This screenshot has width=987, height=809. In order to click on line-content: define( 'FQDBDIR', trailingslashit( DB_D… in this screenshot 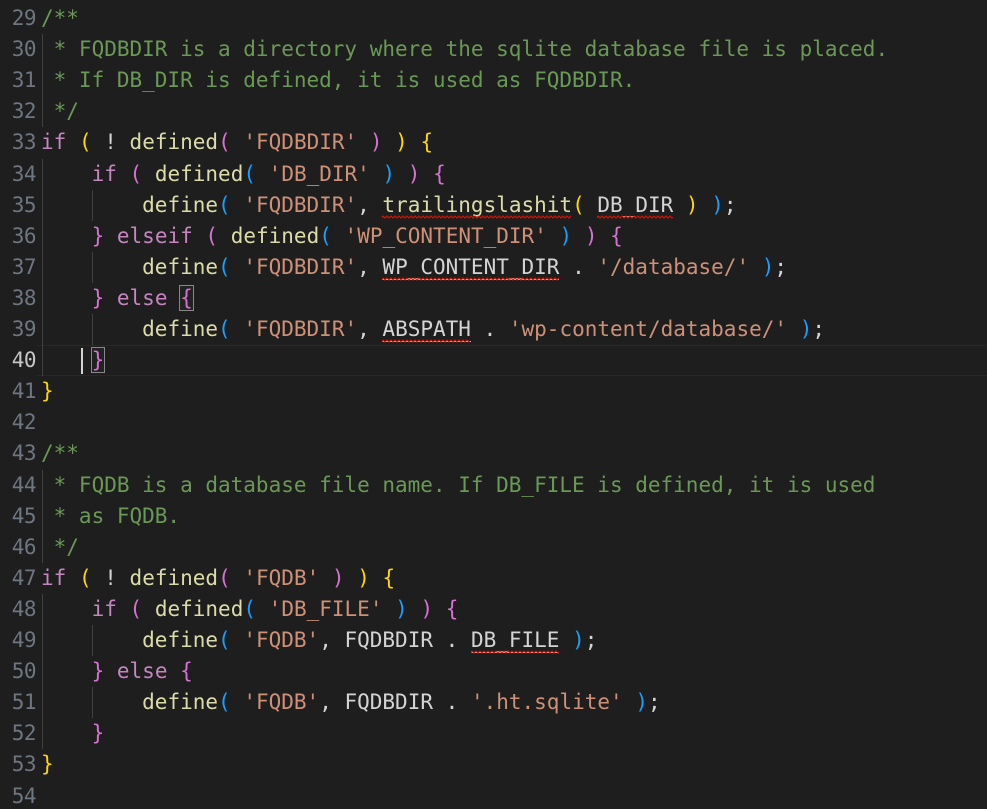, I will do `click(389, 205)`.